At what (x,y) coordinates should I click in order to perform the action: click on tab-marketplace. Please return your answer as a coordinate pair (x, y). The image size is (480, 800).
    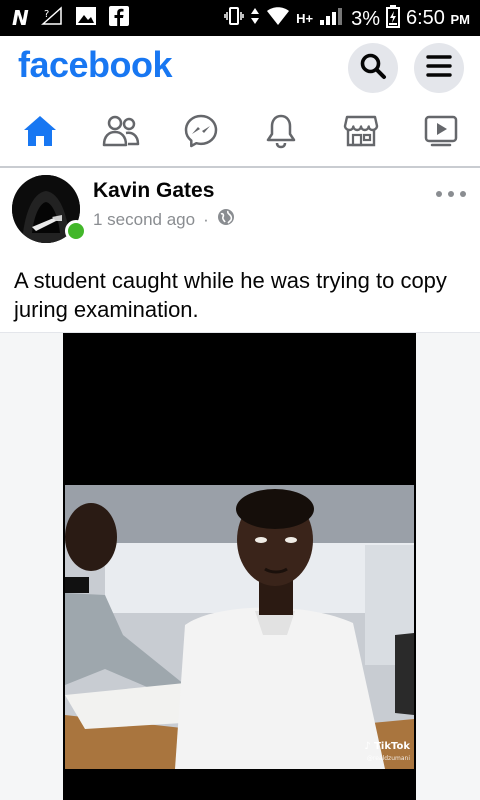
    Looking at the image, I should click on (361, 133).